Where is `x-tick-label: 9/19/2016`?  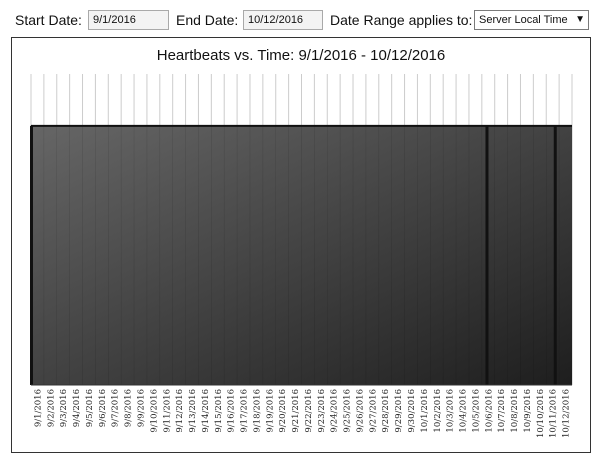 x-tick-label: 9/19/2016 is located at coordinates (270, 411).